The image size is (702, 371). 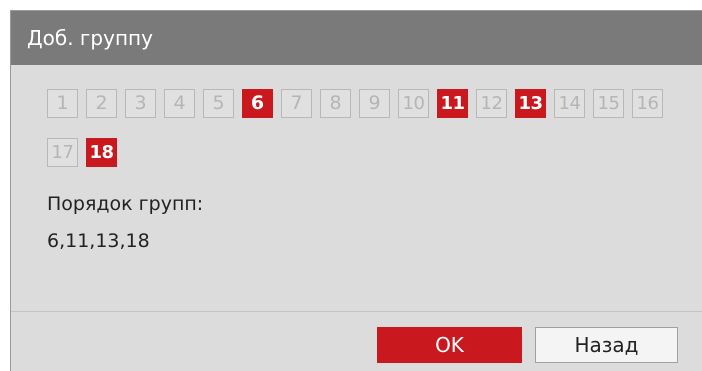 I want to click on channel-button-1: 1, so click(x=62, y=103).